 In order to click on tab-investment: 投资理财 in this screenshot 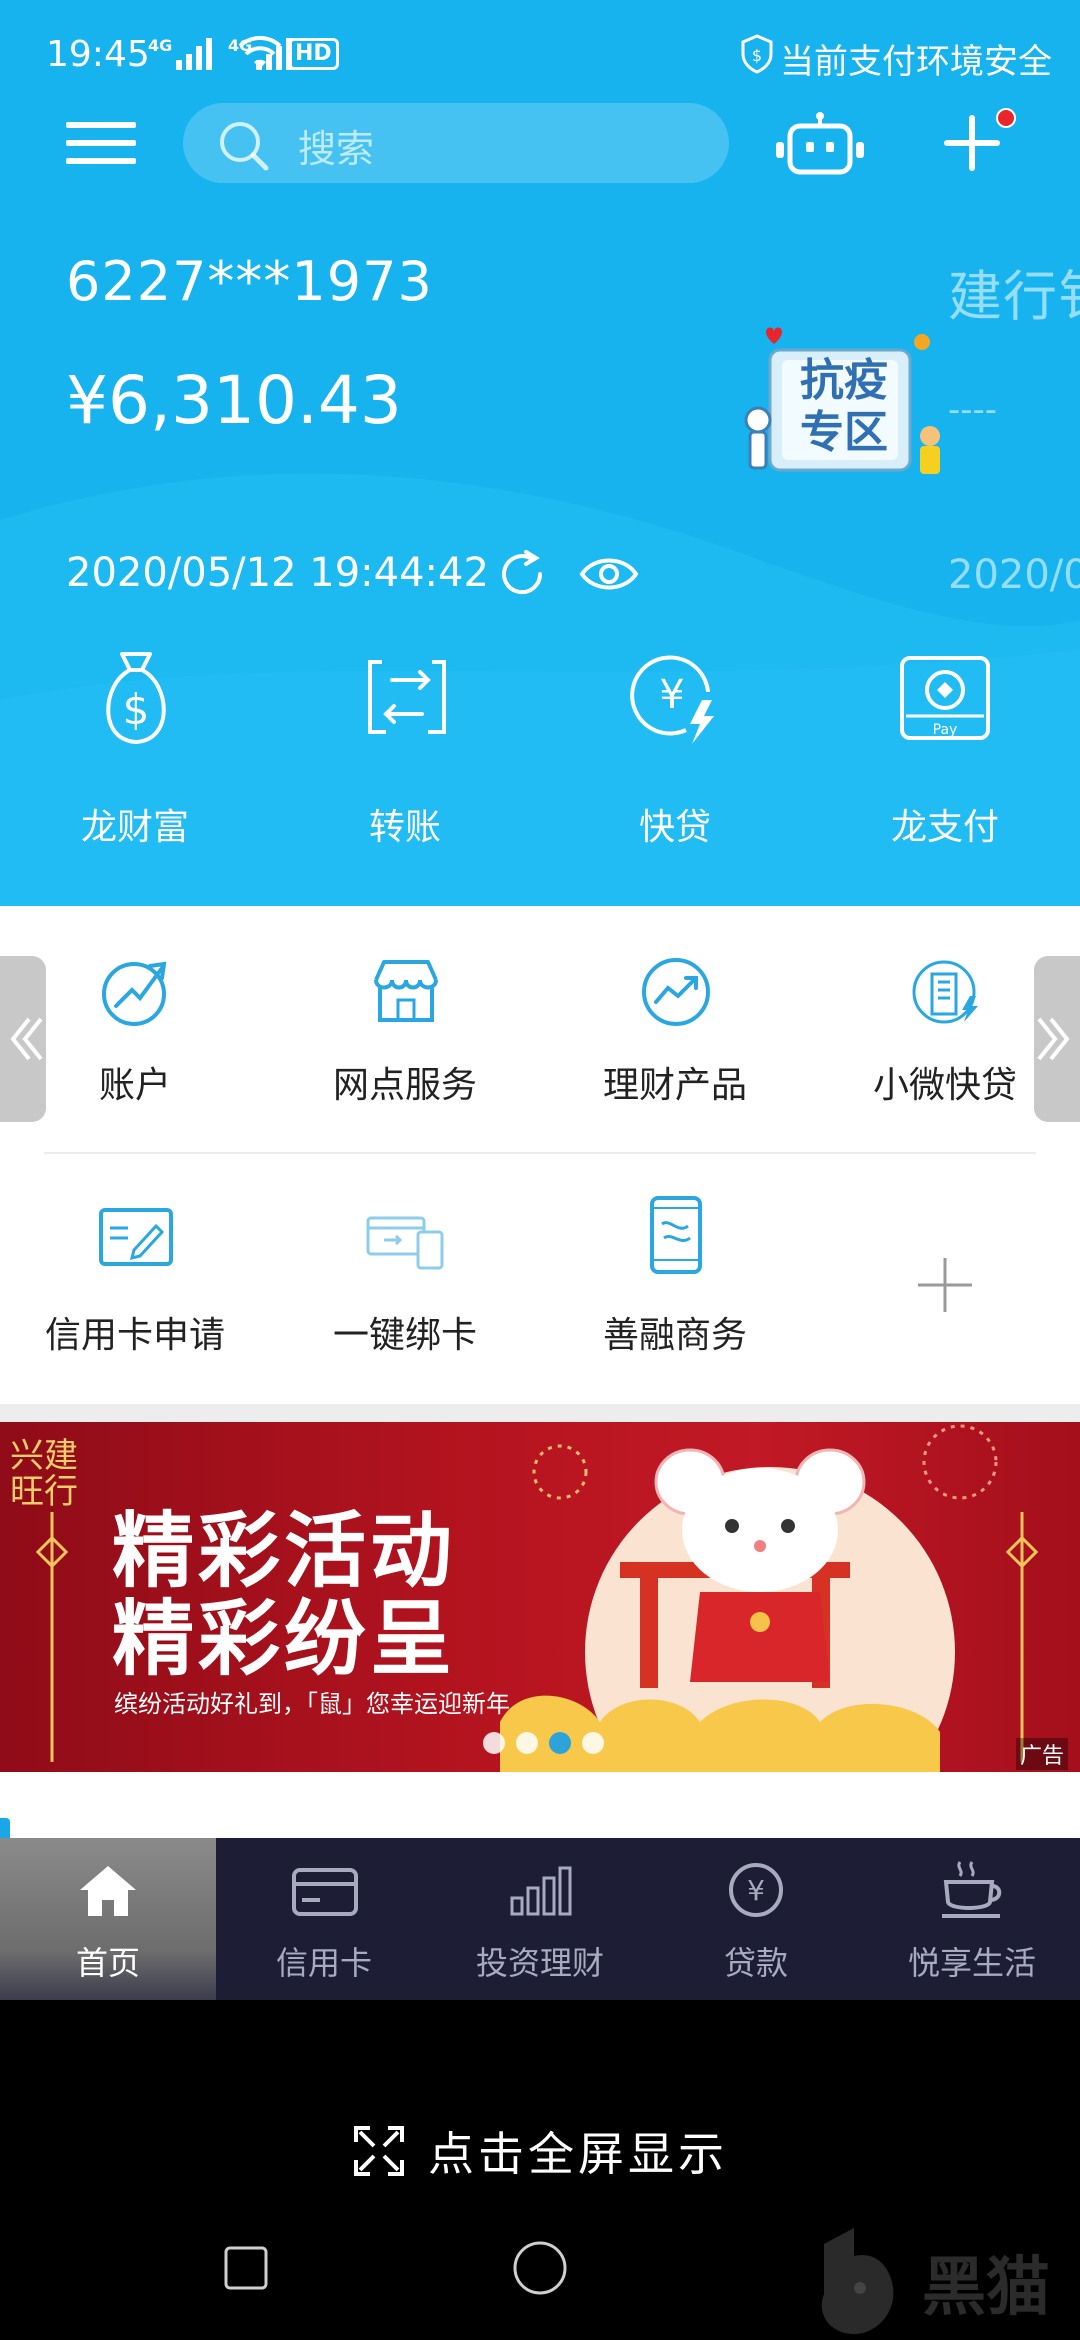, I will do `click(540, 1919)`.